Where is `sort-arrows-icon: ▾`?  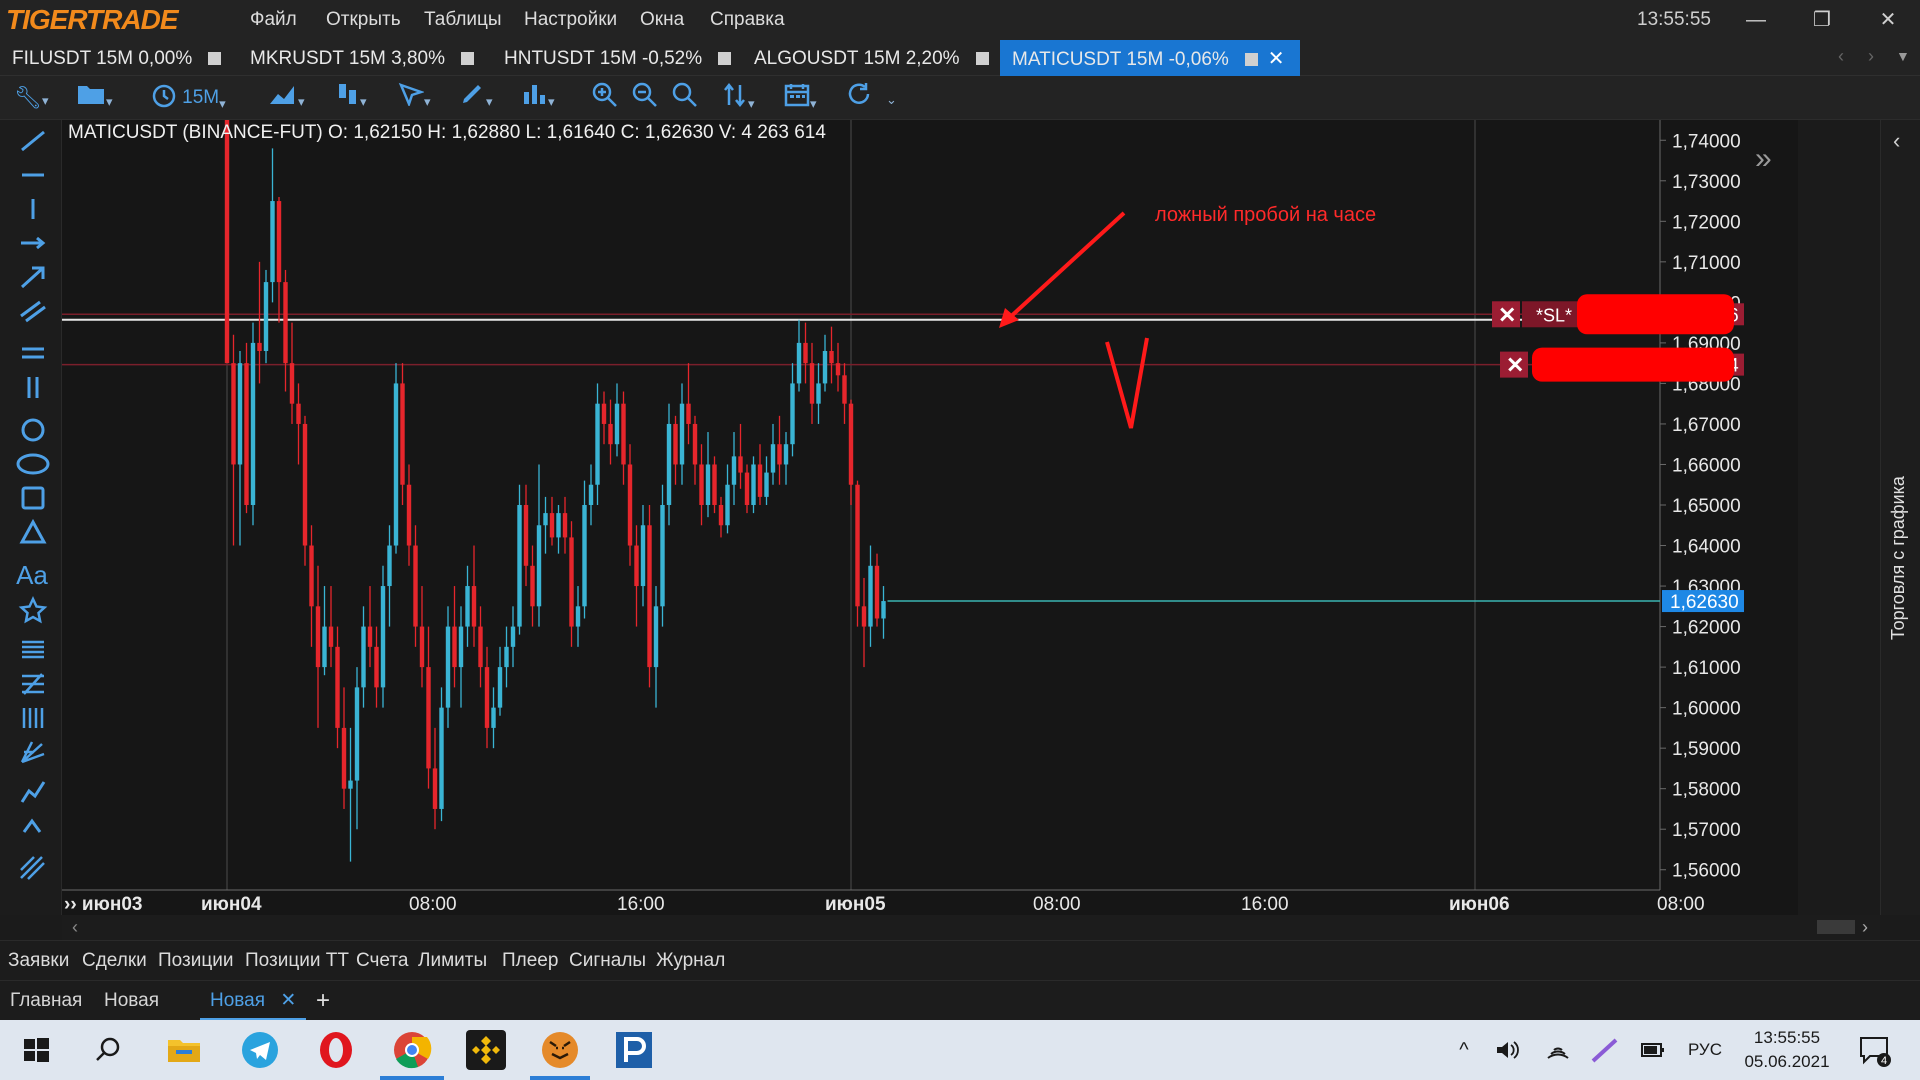
sort-arrows-icon: ▾ is located at coordinates (738, 98).